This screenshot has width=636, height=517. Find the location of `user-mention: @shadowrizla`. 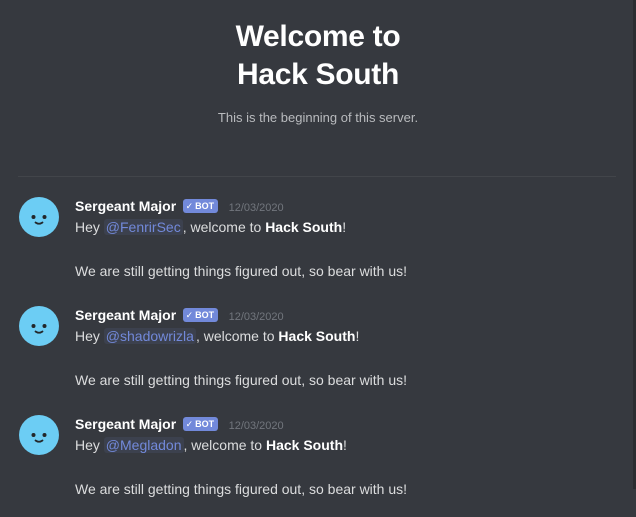

user-mention: @shadowrizla is located at coordinates (149, 336).